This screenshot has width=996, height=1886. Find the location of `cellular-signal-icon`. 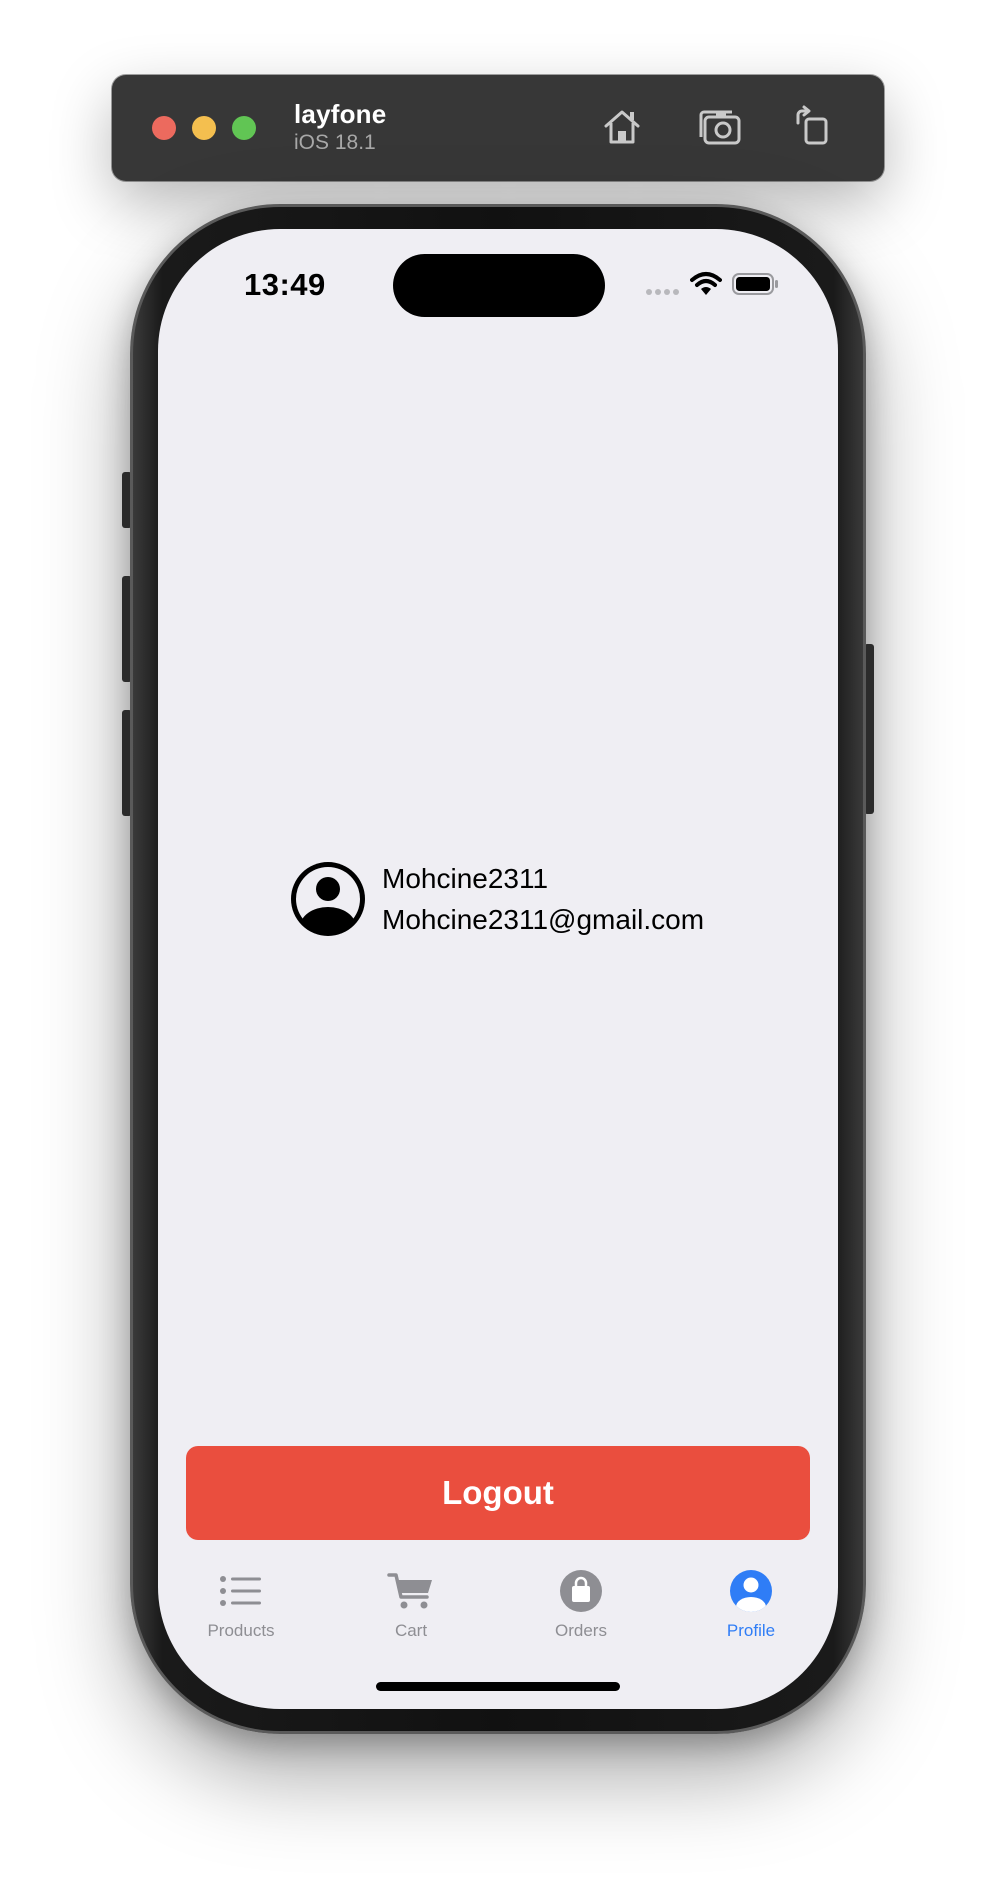

cellular-signal-icon is located at coordinates (664, 293).